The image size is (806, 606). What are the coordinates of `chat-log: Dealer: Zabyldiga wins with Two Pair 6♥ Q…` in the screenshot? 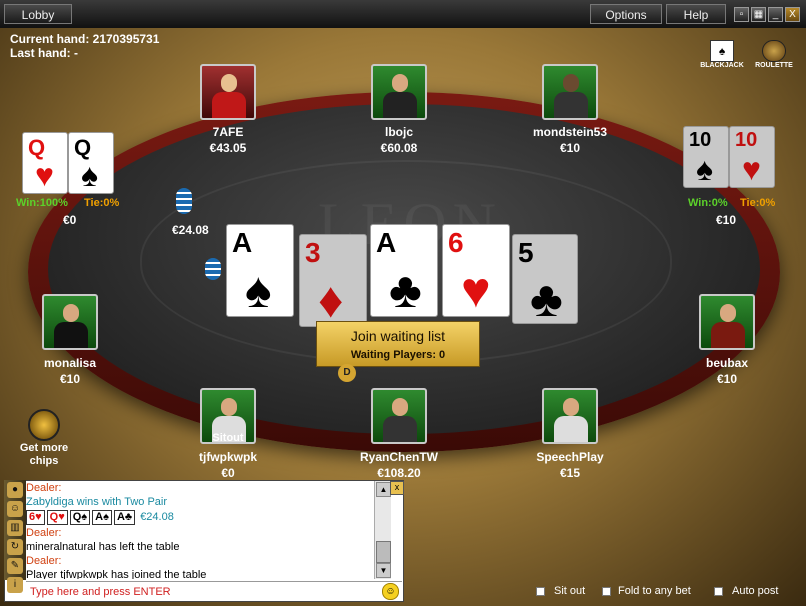 It's located at (200, 530).